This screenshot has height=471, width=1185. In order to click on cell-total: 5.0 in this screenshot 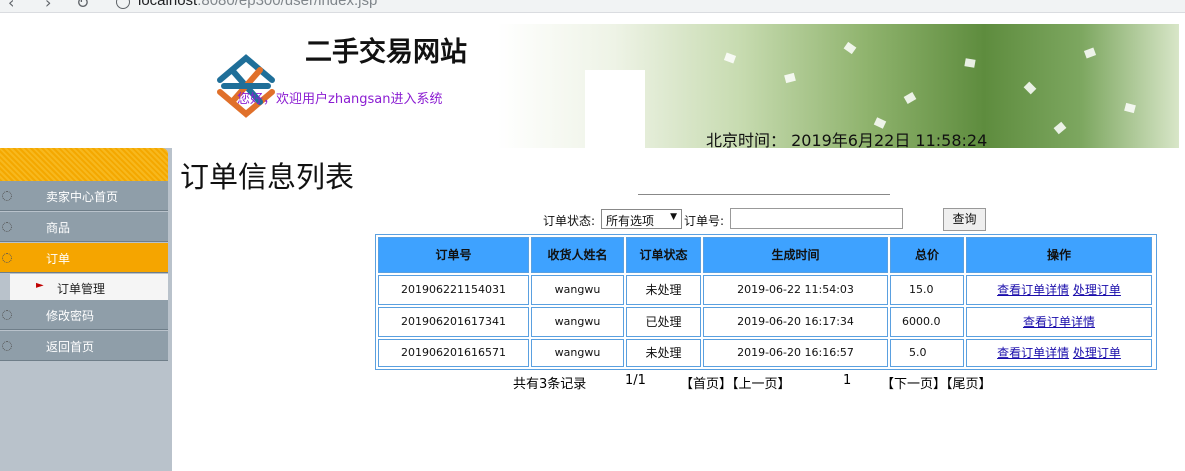, I will do `click(927, 353)`.